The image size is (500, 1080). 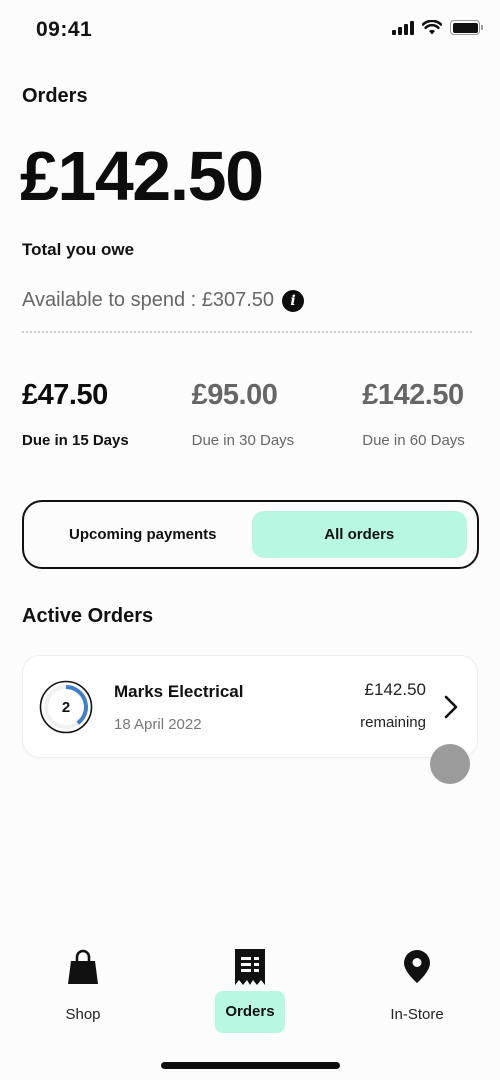 What do you see at coordinates (417, 1014) in the screenshot?
I see `nav-label: In-Store` at bounding box center [417, 1014].